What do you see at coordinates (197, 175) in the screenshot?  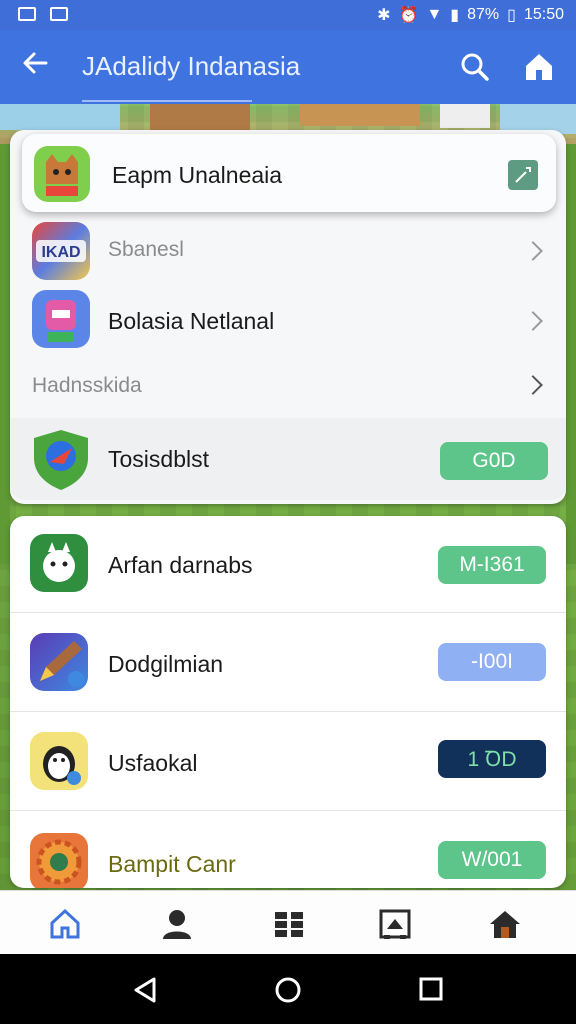 I see `featured-label: Eapm Unalneaia` at bounding box center [197, 175].